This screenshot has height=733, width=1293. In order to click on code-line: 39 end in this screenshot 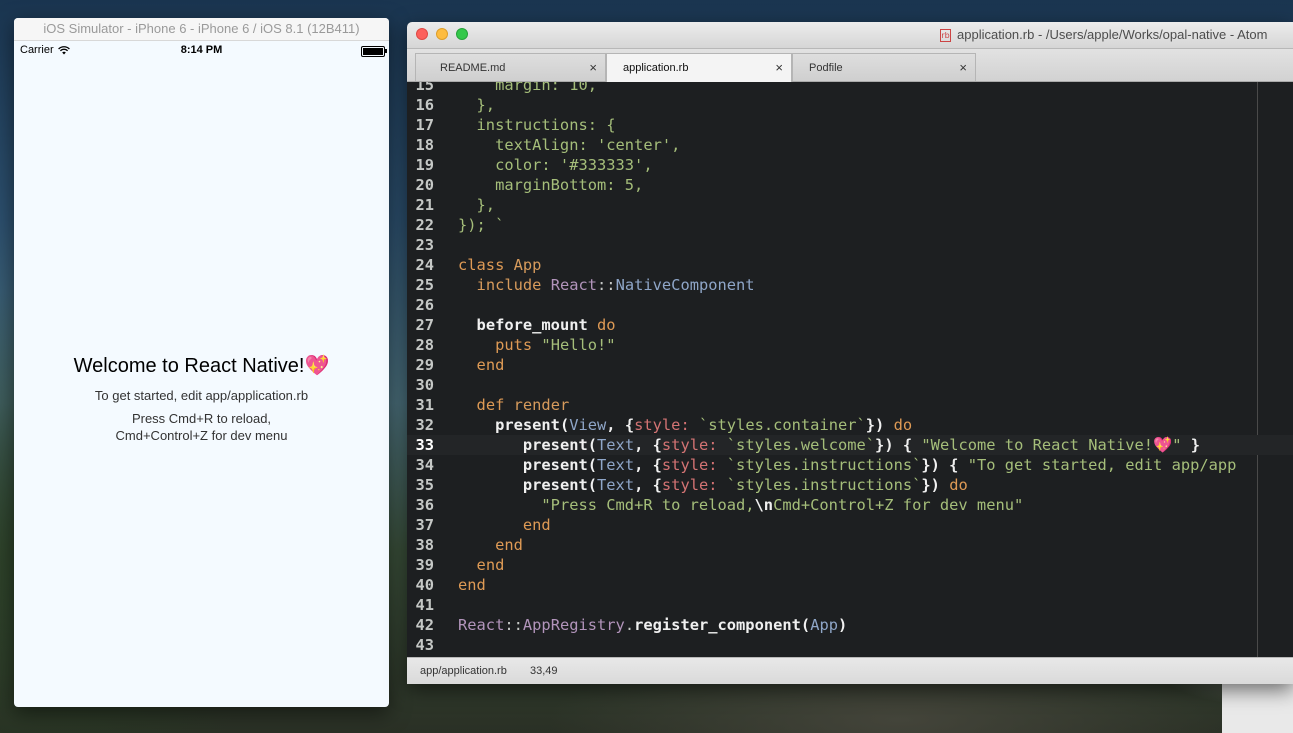, I will do `click(850, 565)`.